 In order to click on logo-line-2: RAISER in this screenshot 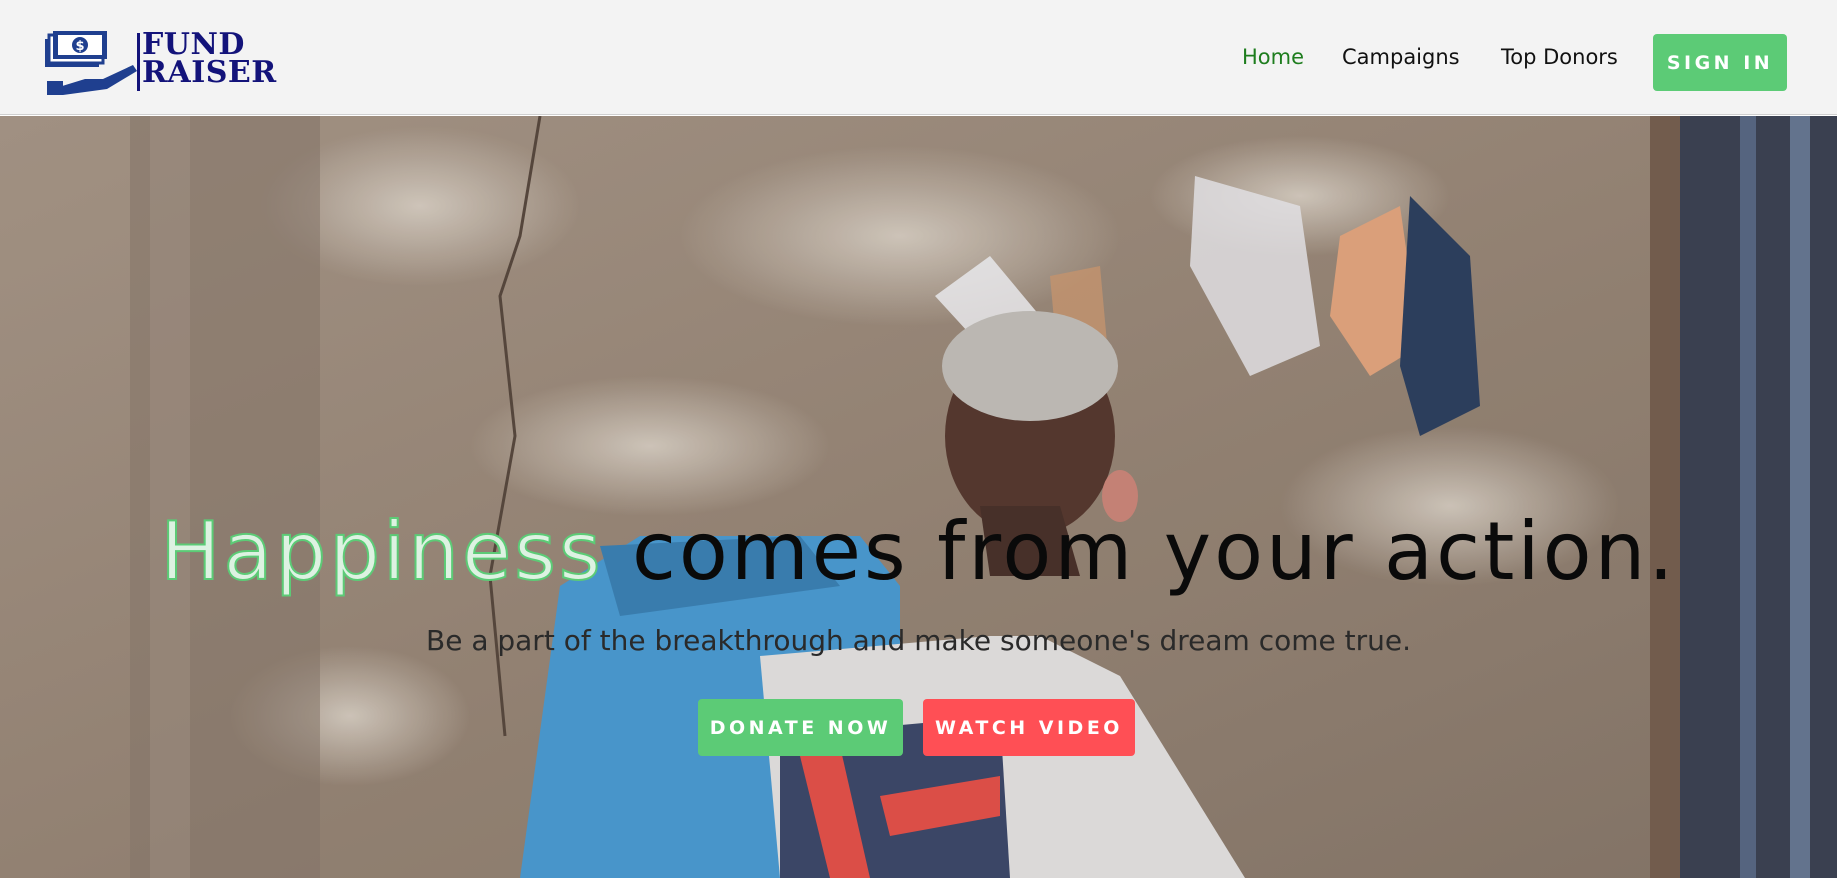, I will do `click(209, 72)`.